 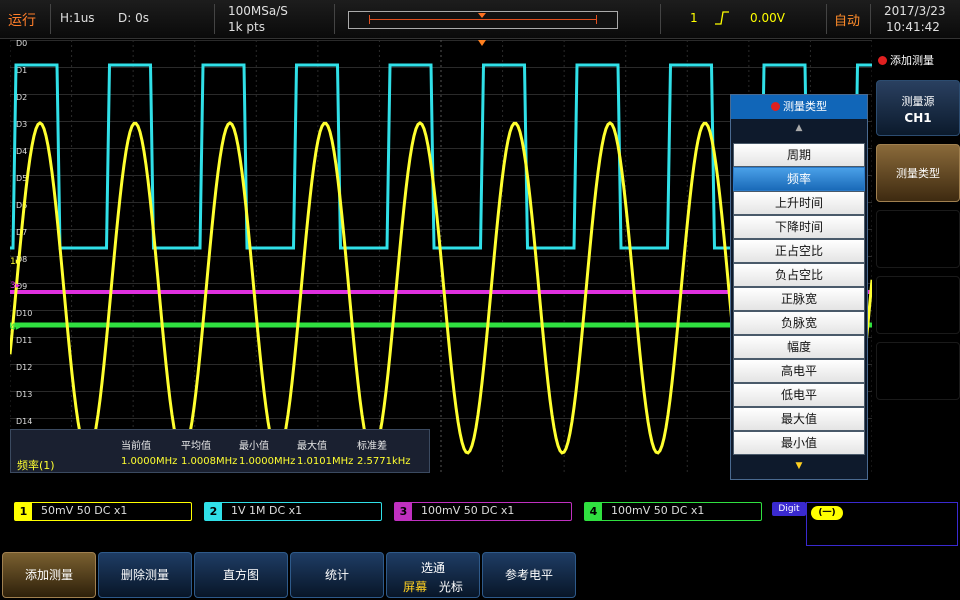 What do you see at coordinates (21, 97) in the screenshot?
I see `digital-label-d2: D2` at bounding box center [21, 97].